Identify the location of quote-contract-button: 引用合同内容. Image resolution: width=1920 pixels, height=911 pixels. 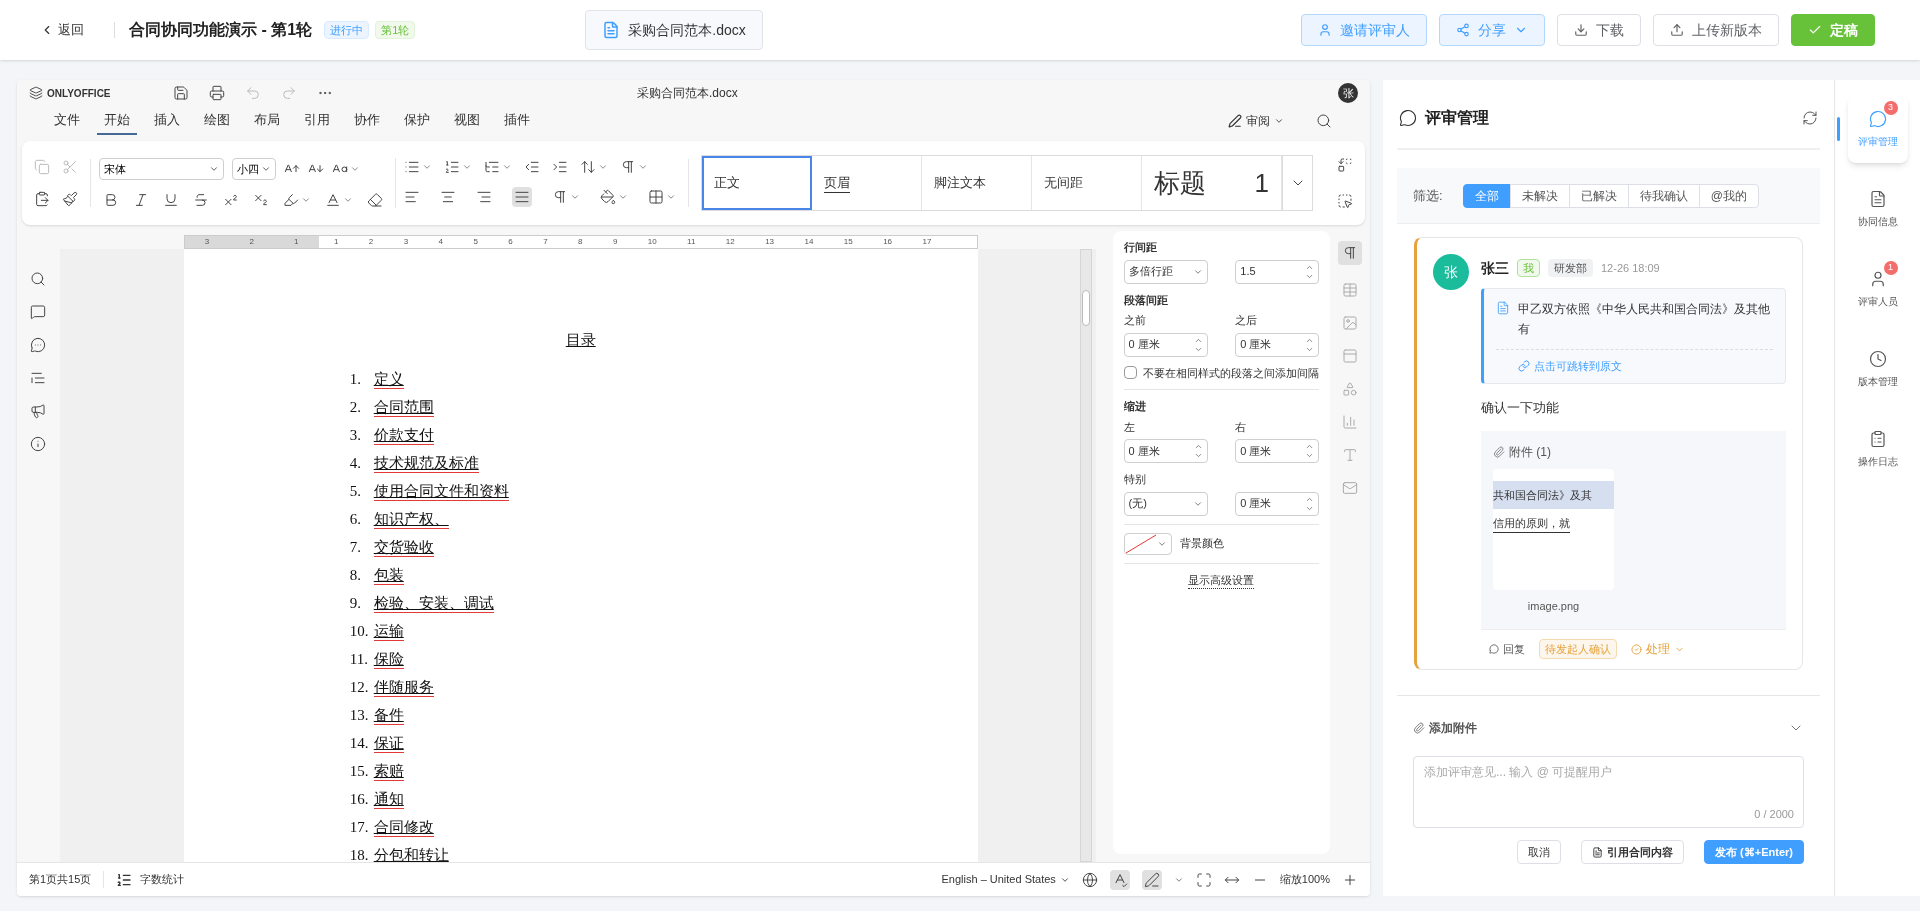
(1633, 852).